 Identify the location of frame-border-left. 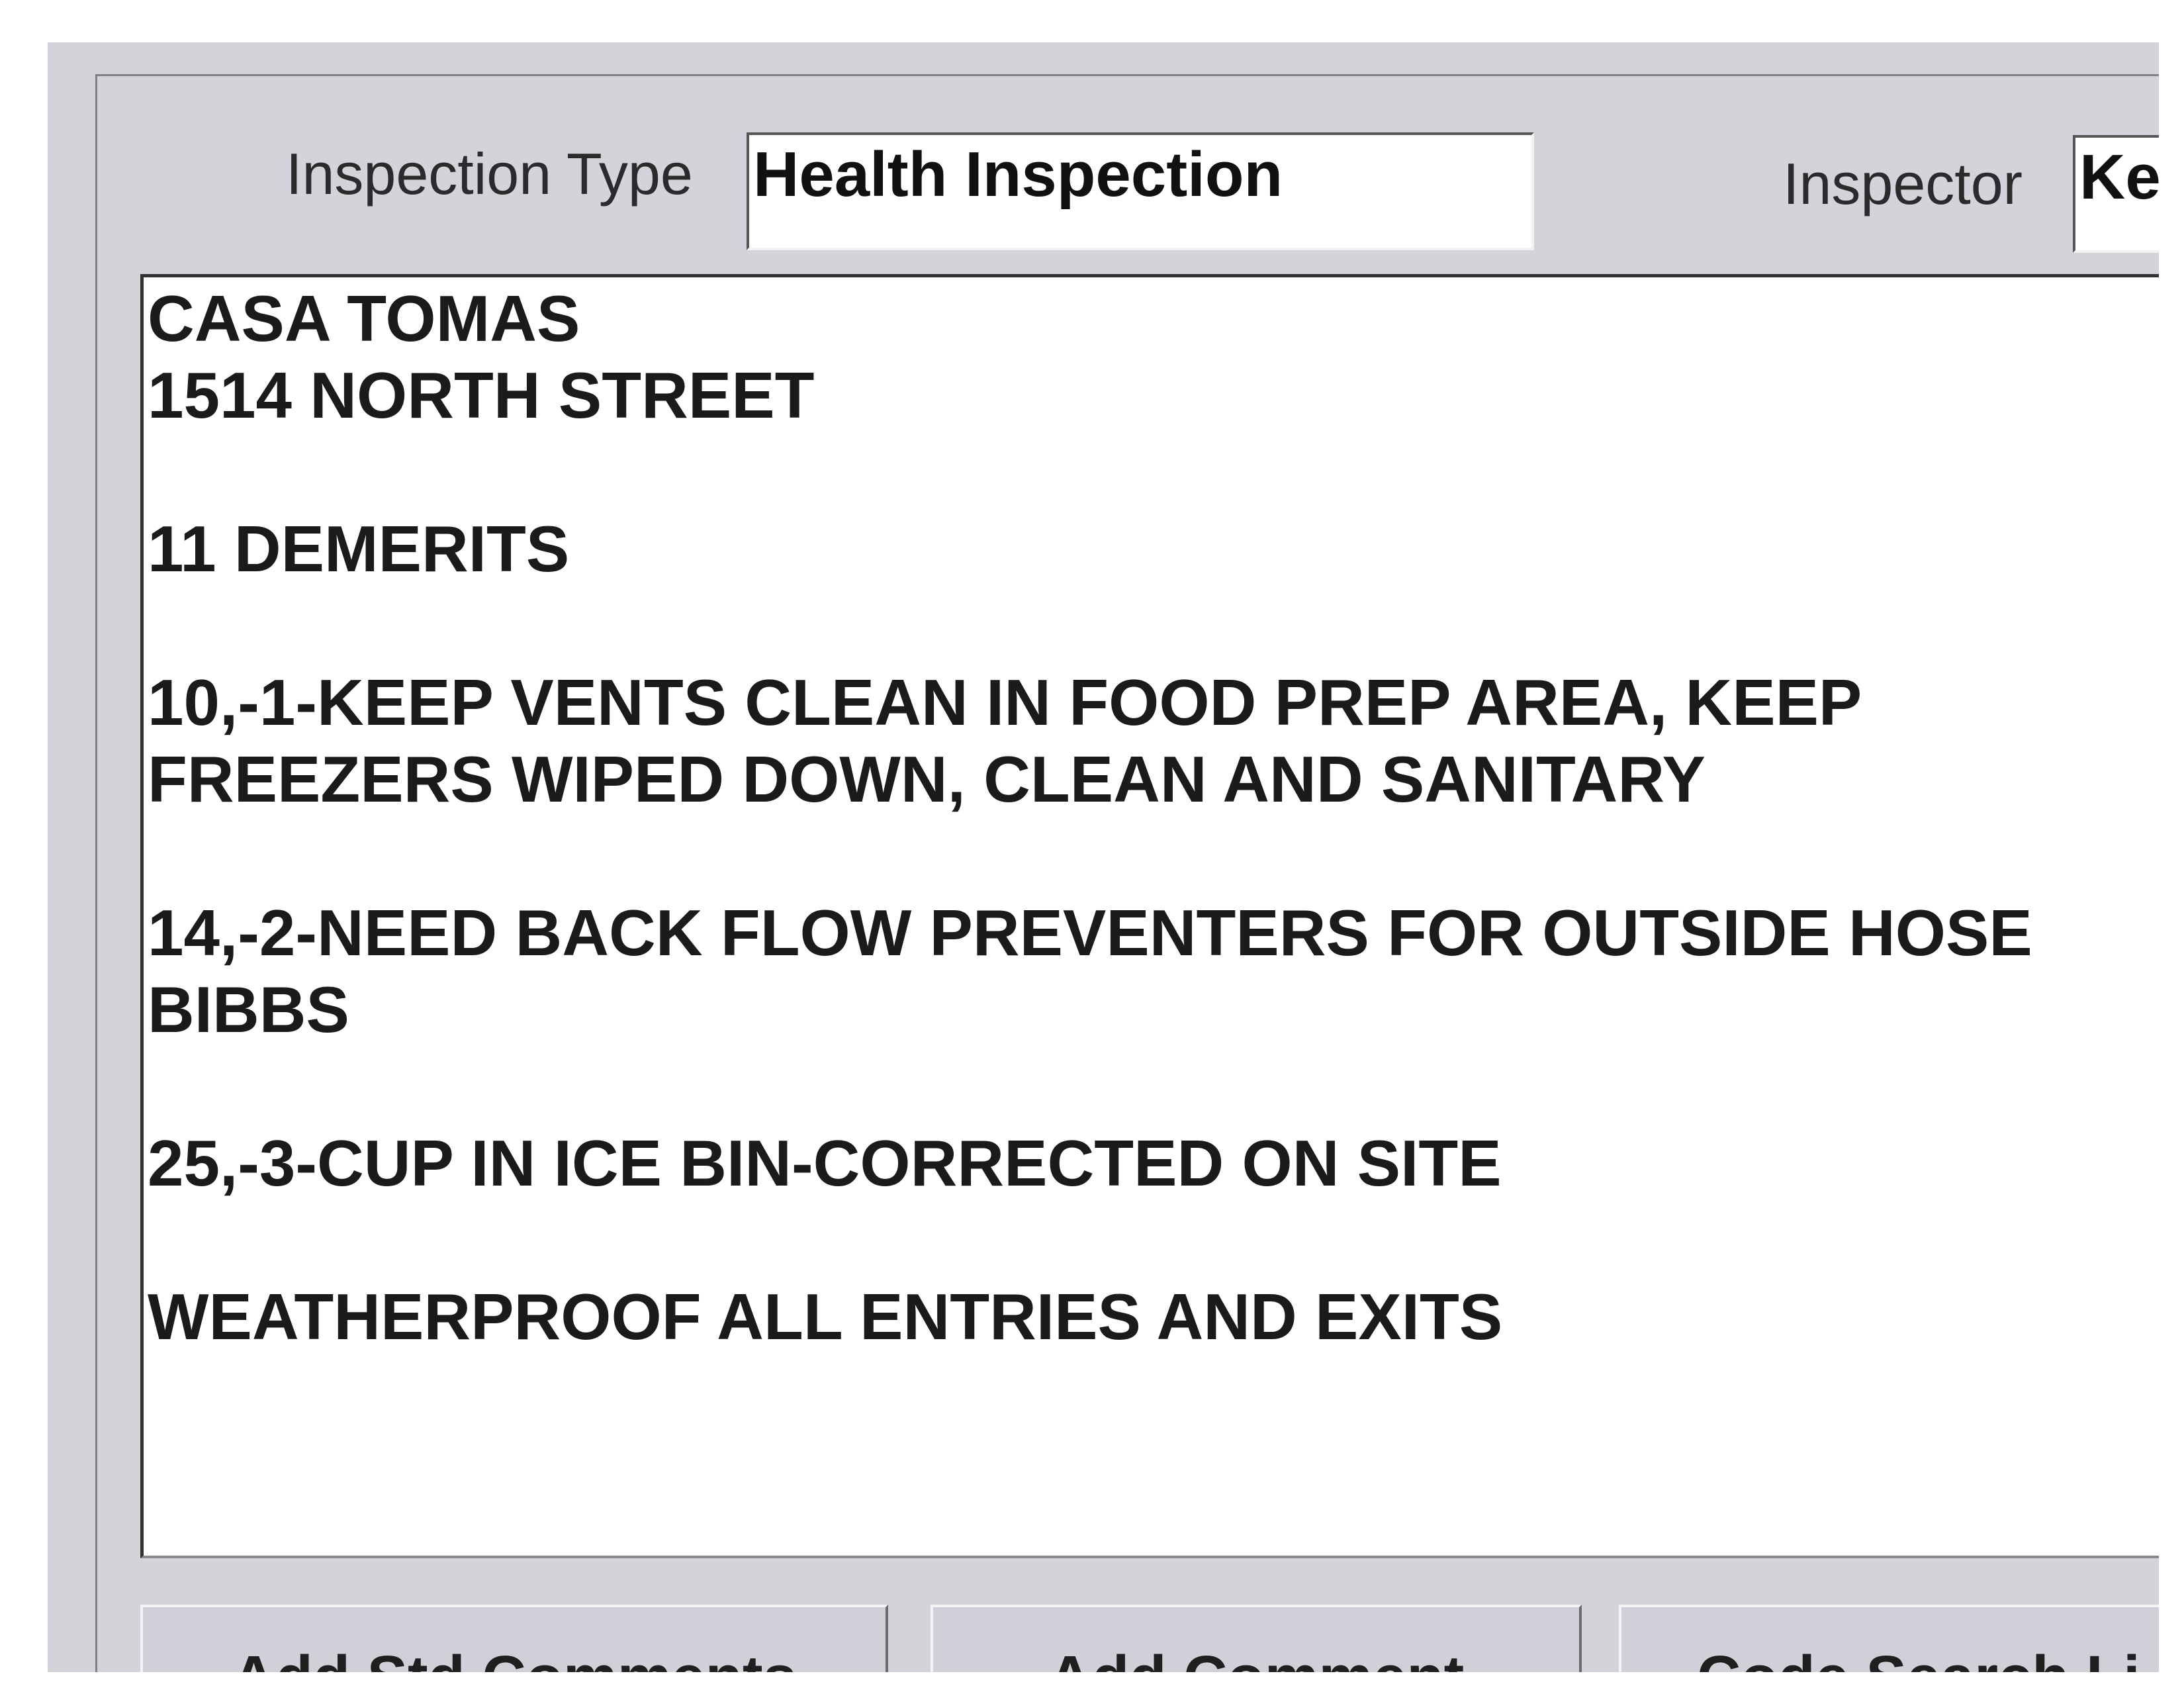
(96, 873).